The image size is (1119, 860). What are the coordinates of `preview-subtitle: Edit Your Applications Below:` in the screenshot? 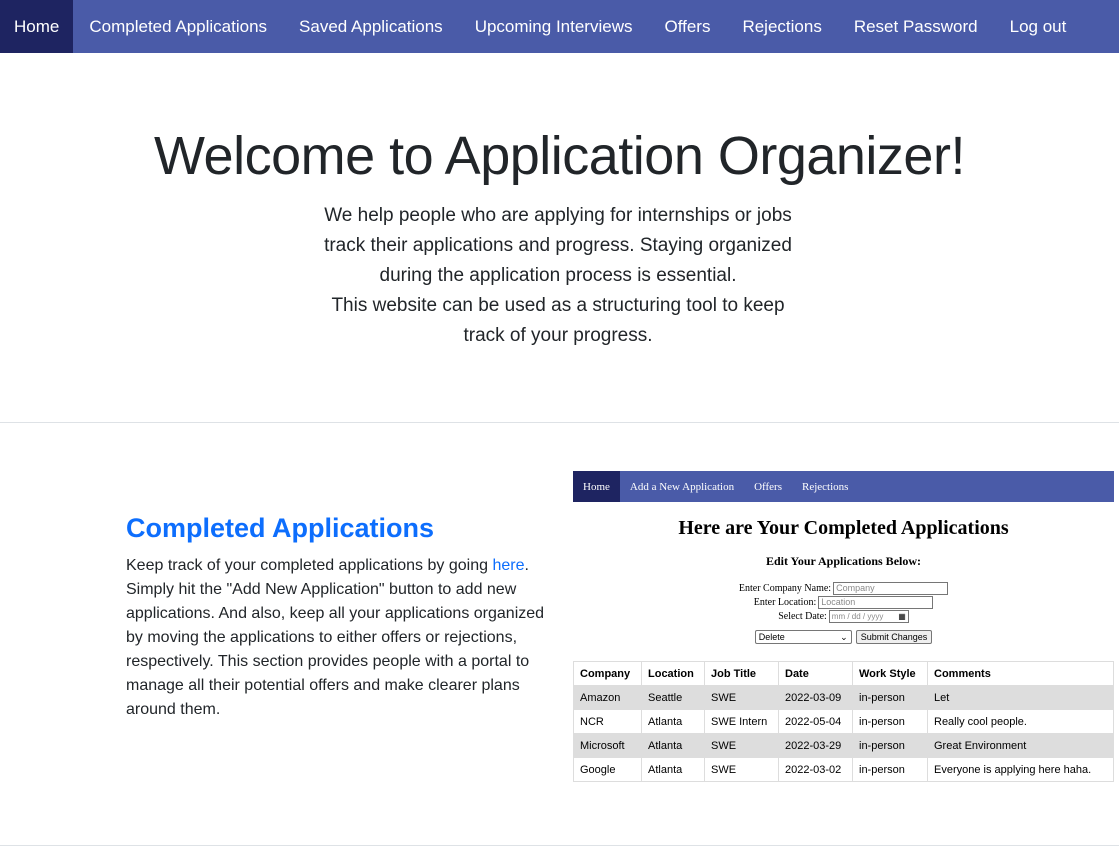 It's located at (843, 561).